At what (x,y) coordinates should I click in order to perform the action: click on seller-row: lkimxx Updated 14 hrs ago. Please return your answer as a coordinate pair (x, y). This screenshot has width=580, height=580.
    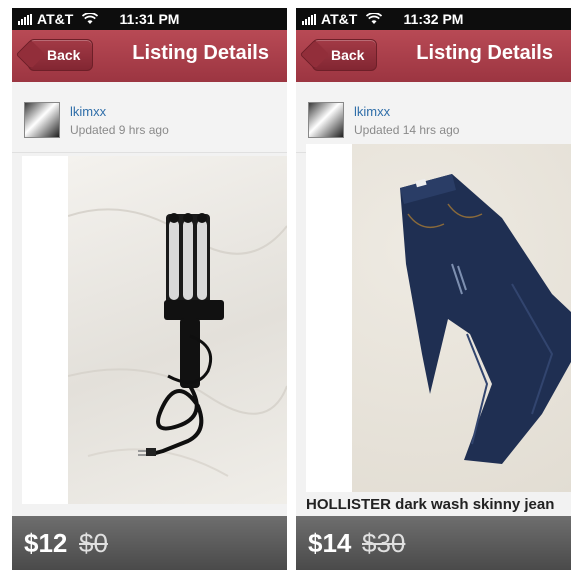
    Looking at the image, I should click on (433, 117).